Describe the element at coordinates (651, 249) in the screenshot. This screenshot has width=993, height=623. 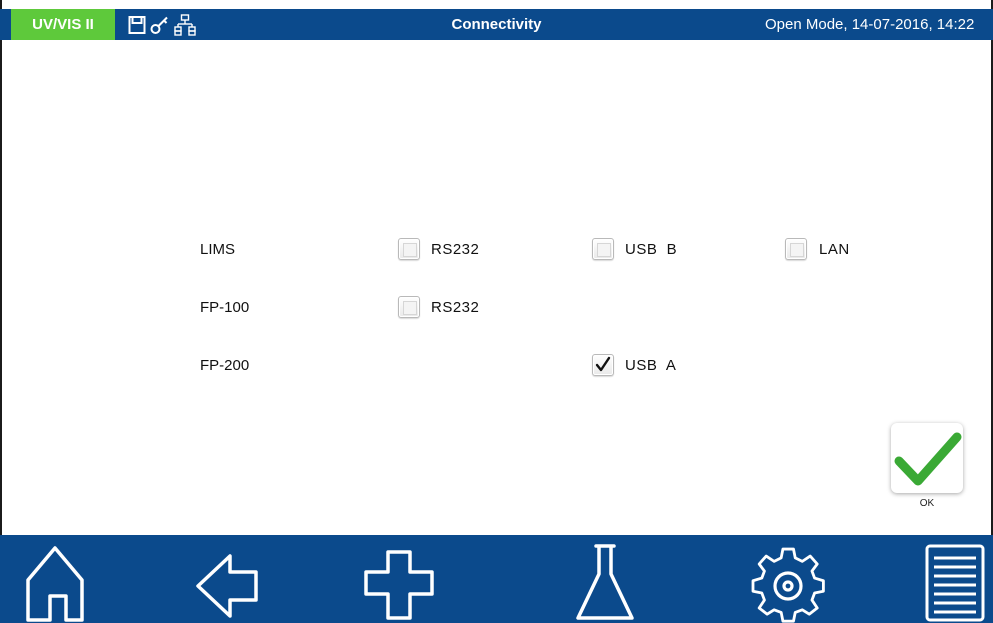
I see `checkbox-label-lims-usb-b: USB B` at that location.